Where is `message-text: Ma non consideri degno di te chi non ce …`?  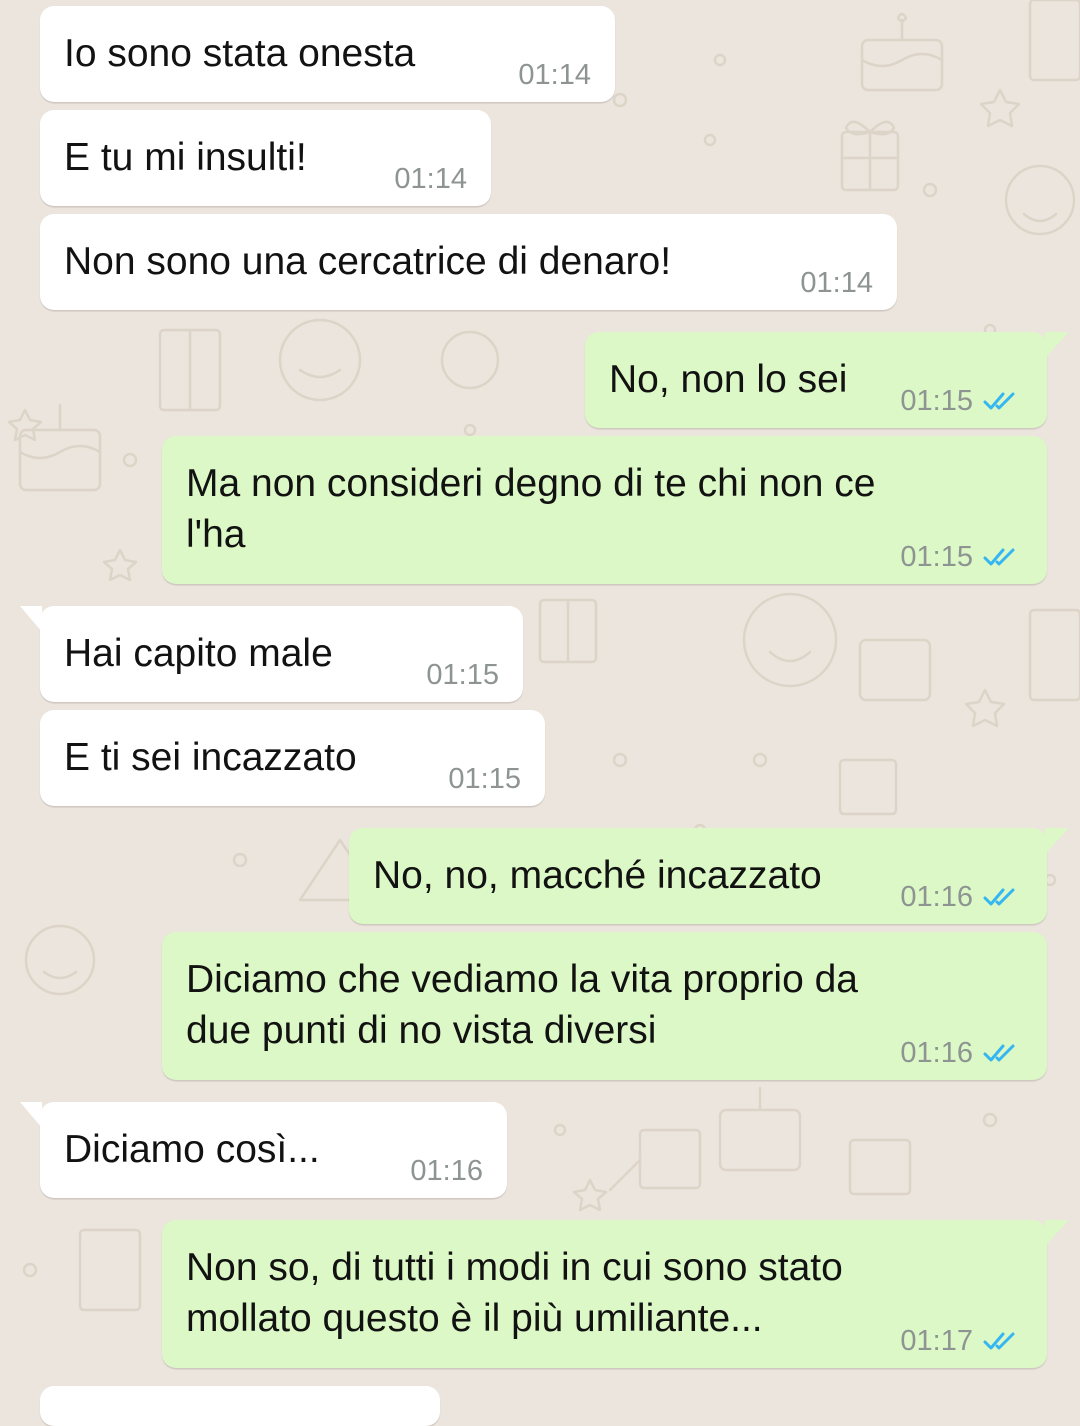 message-text: Ma non consideri degno di te chi non ce … is located at coordinates (531, 509).